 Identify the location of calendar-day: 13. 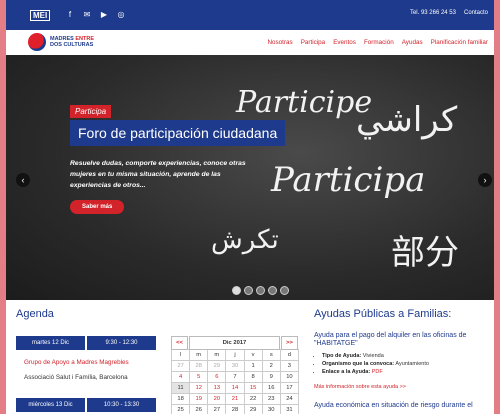
(217, 388).